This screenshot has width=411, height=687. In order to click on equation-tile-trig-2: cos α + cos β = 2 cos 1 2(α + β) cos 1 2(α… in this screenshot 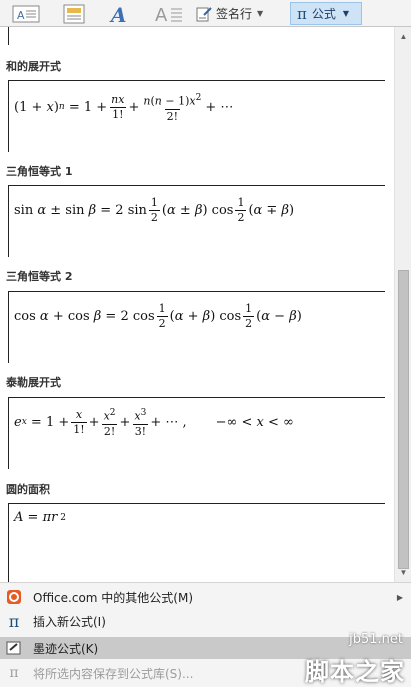, I will do `click(196, 327)`.